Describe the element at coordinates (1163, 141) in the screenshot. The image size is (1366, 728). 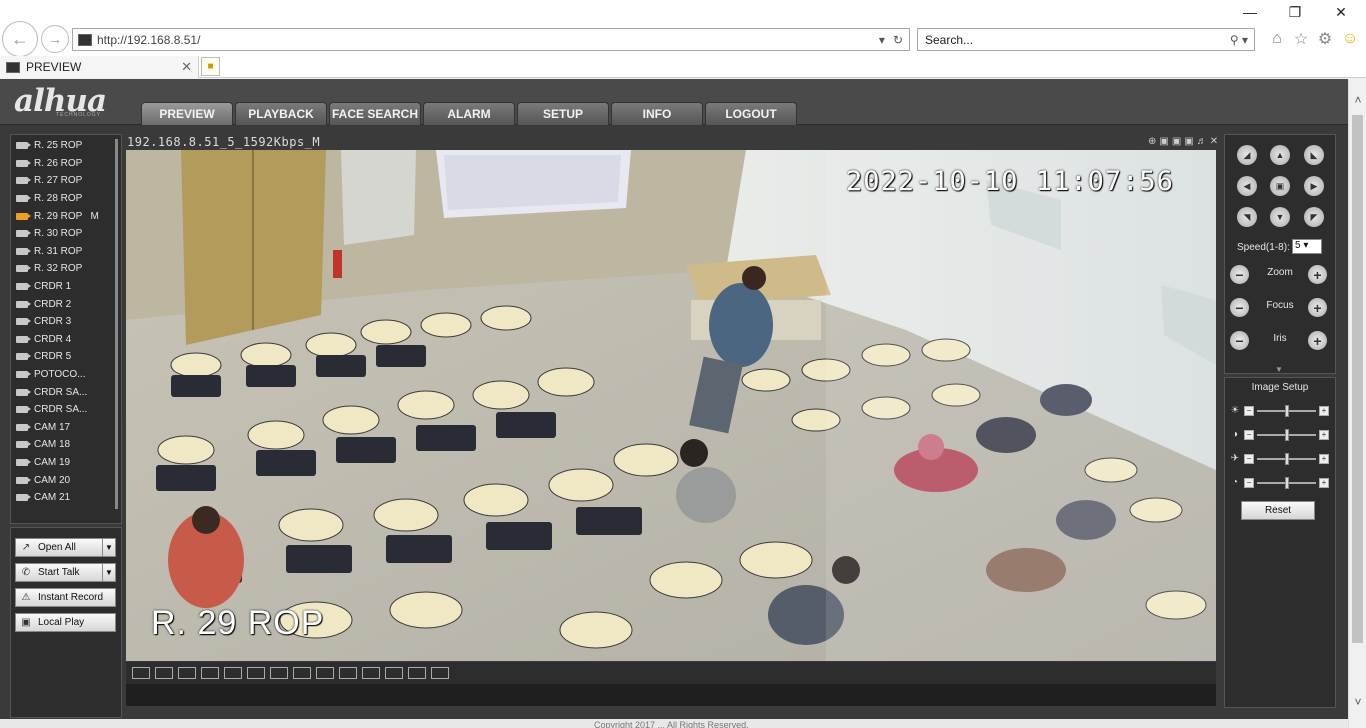
I see `window-icon: ▣` at that location.